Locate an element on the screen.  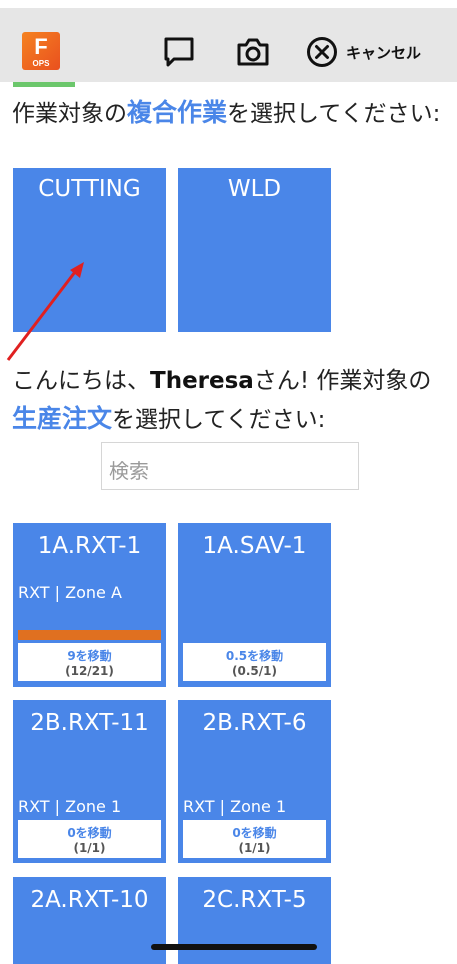
camera-icon is located at coordinates (253, 52).